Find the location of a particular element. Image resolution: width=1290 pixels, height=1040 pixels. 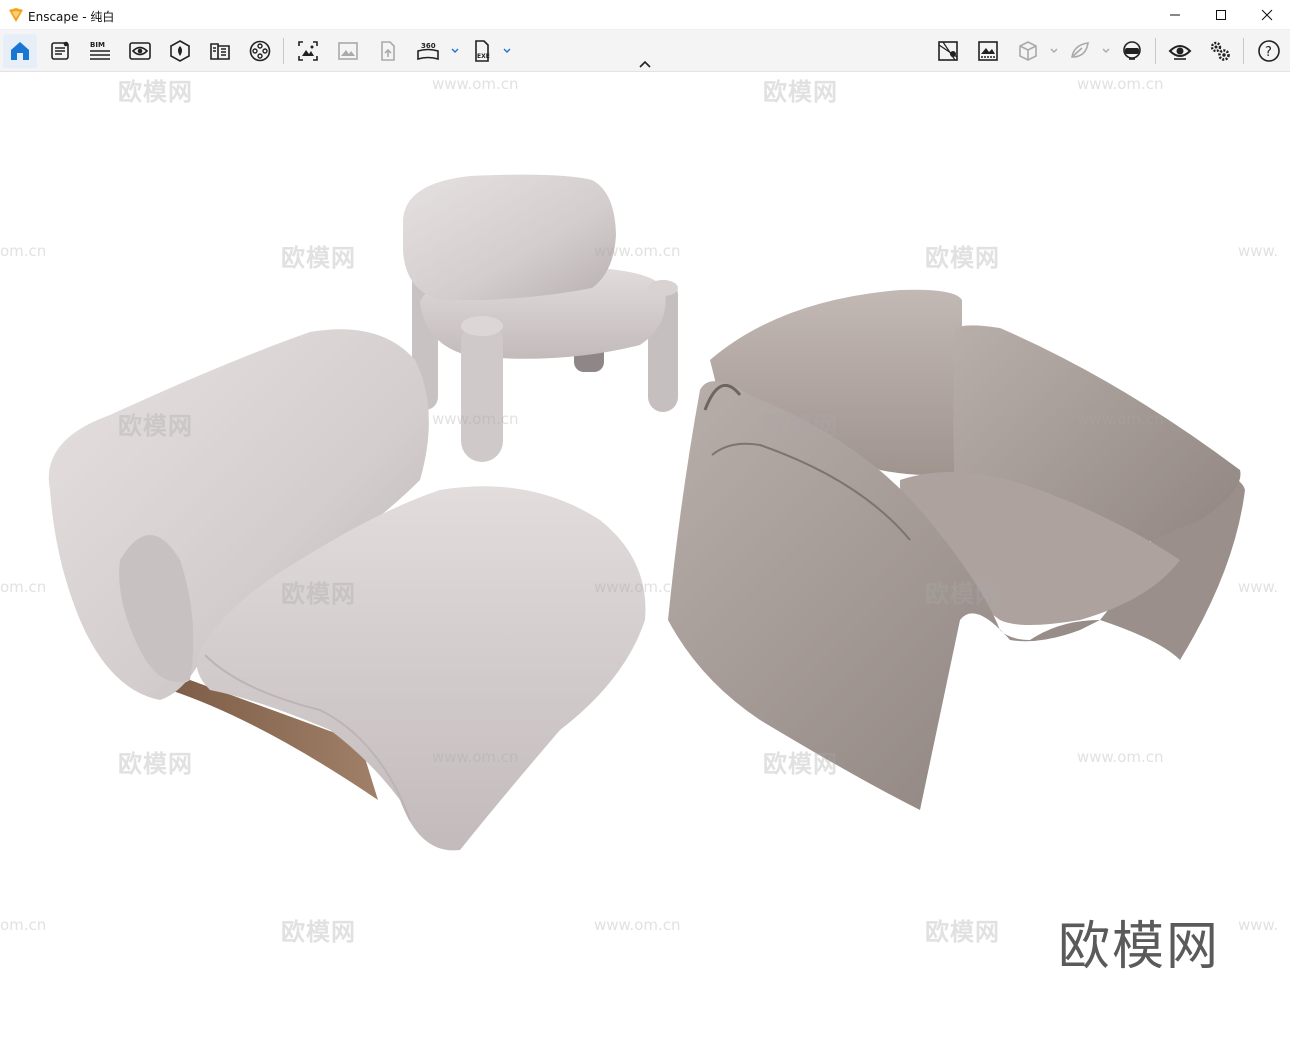

upload-button is located at coordinates (388, 51).